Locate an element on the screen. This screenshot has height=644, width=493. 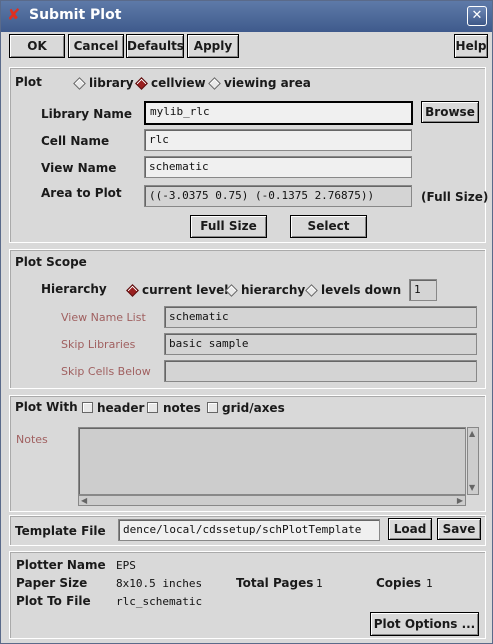
checkbox-notes is located at coordinates (152, 407).